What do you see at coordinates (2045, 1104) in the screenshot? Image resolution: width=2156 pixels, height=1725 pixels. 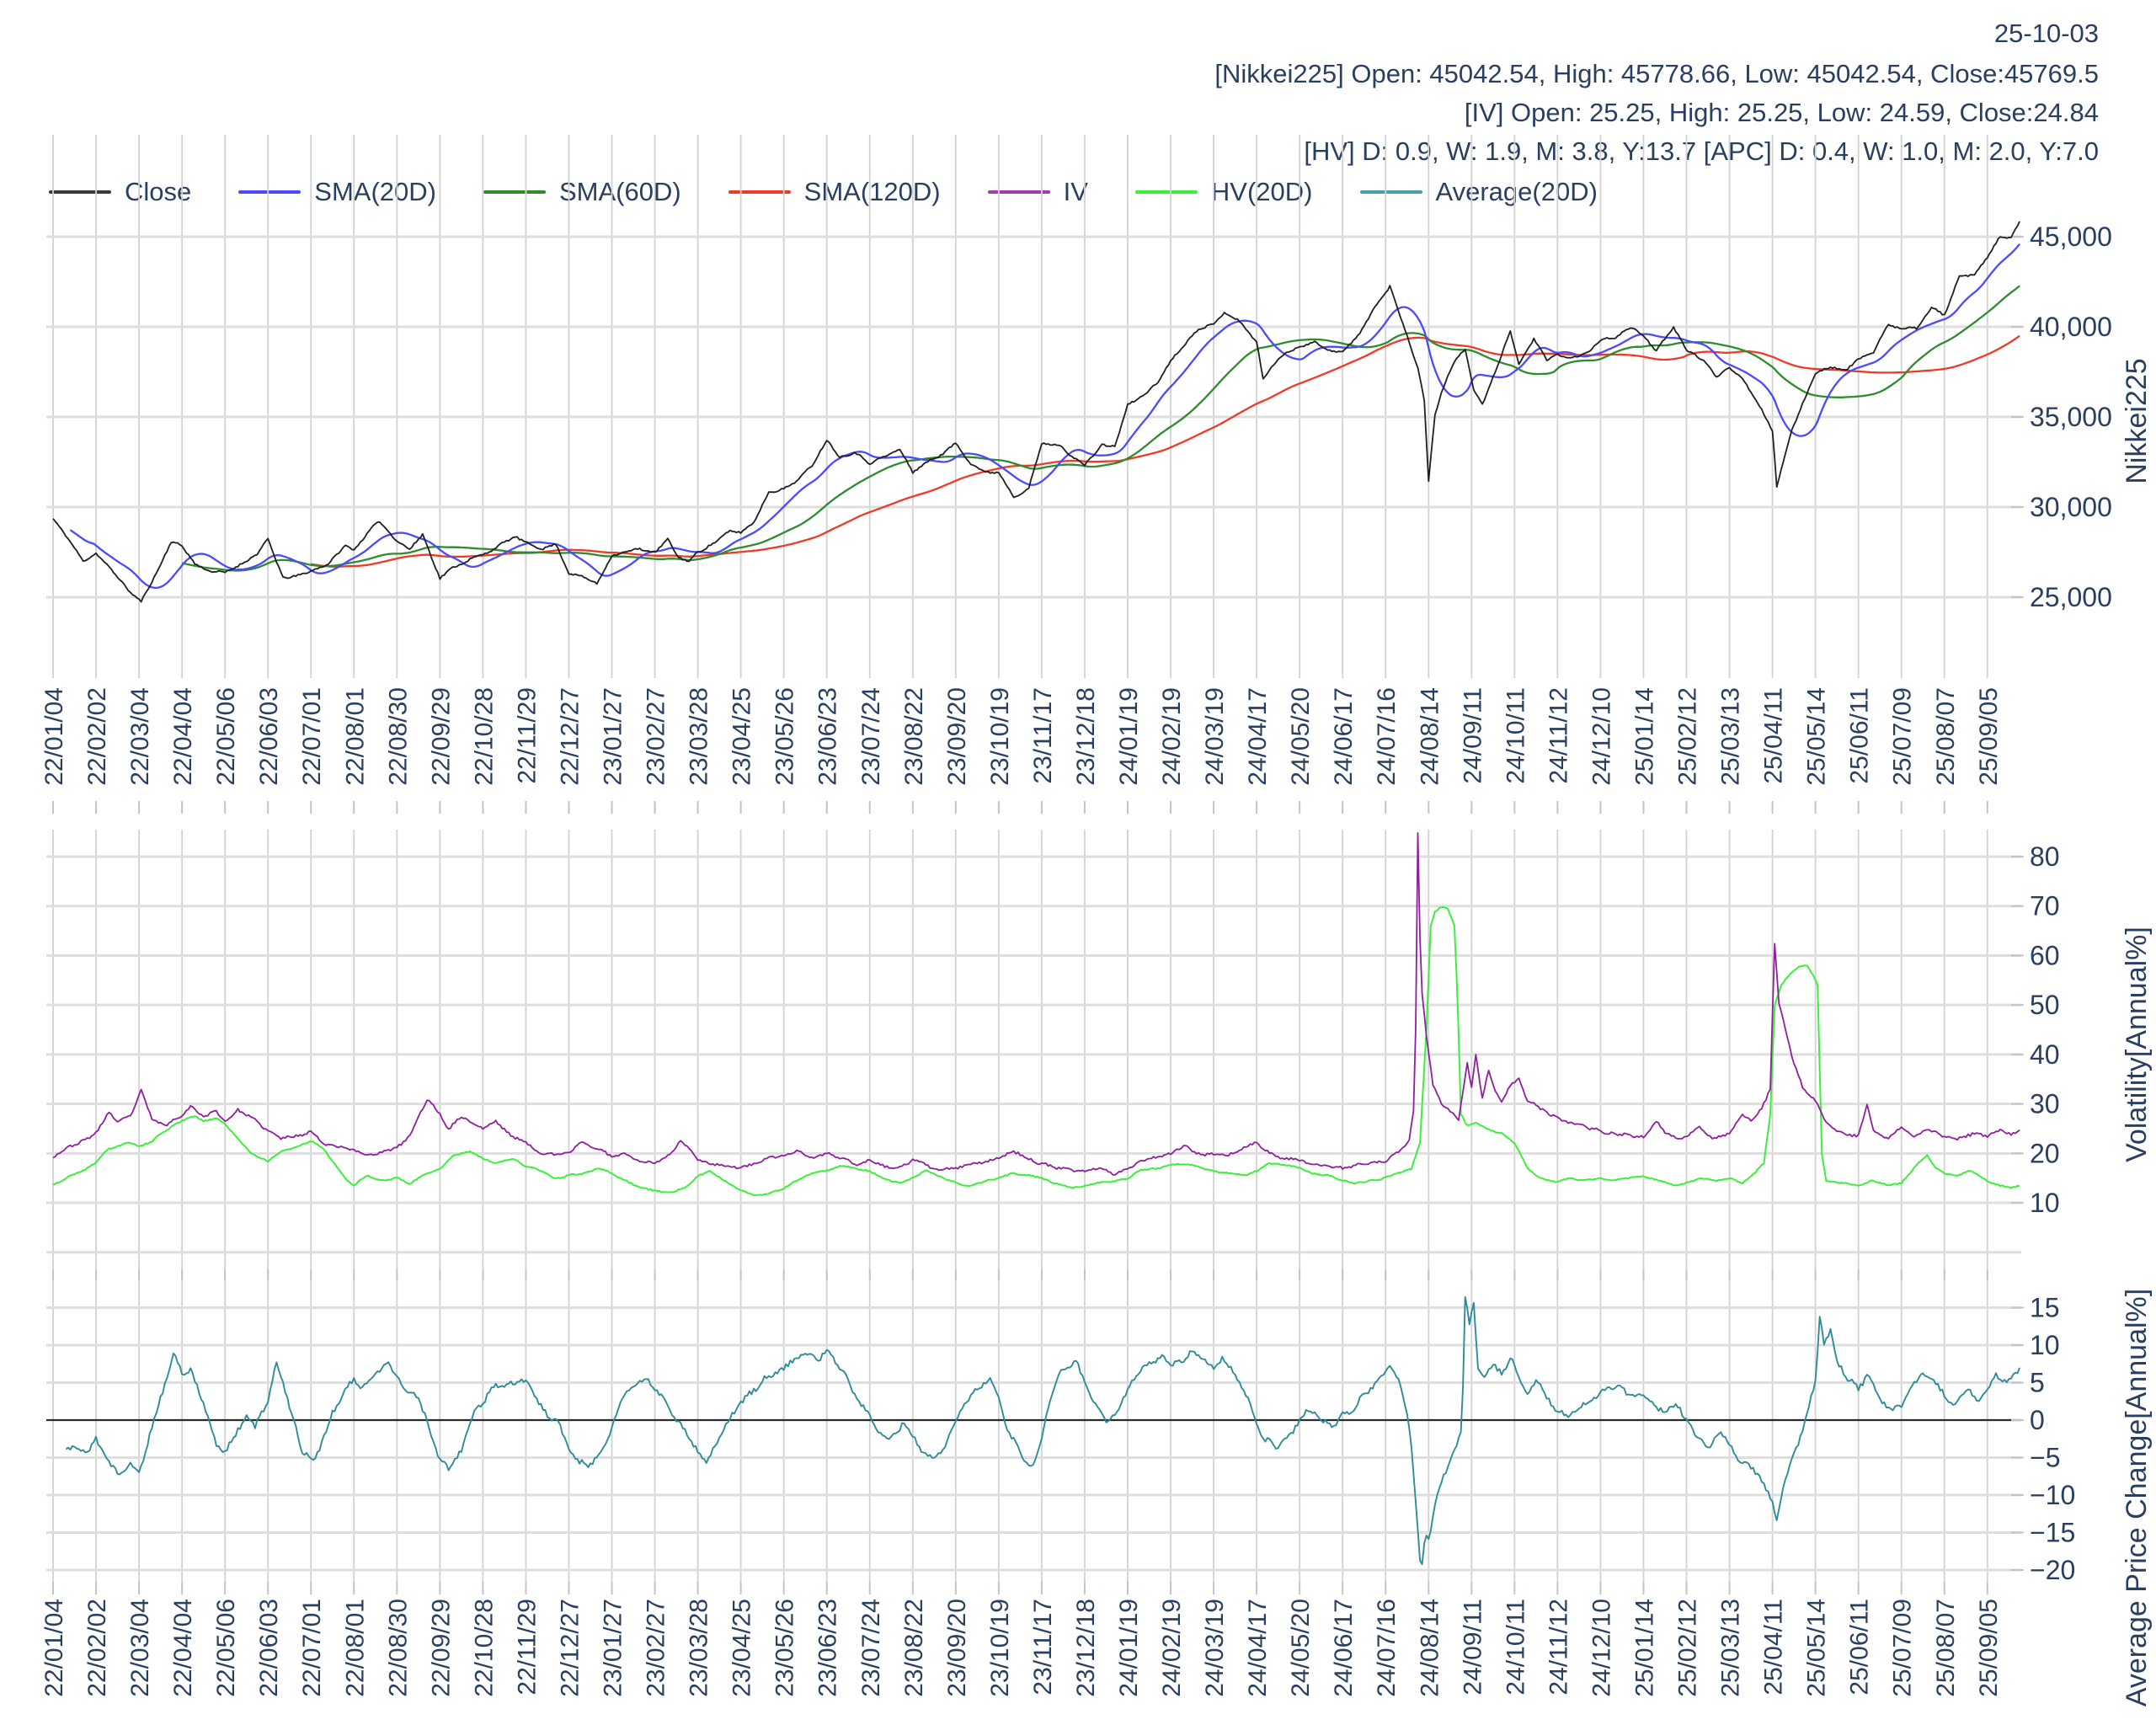 I see `svg-text: 30` at bounding box center [2045, 1104].